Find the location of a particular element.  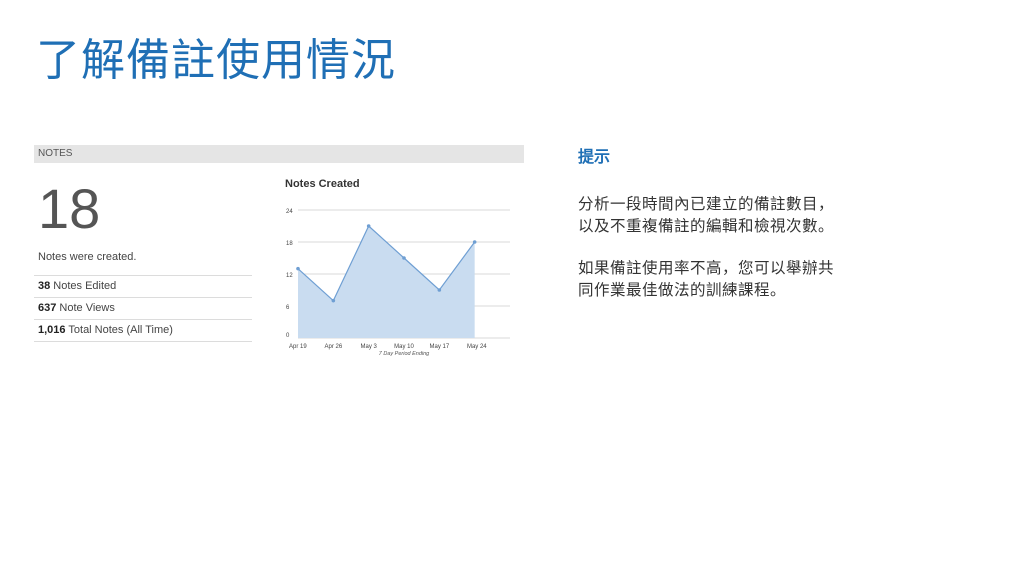

tip-paragraph-1: 分析一段時間內已建立的備註數目， 以及不重複備註的編輯和檢視次數。 is located at coordinates (706, 215).